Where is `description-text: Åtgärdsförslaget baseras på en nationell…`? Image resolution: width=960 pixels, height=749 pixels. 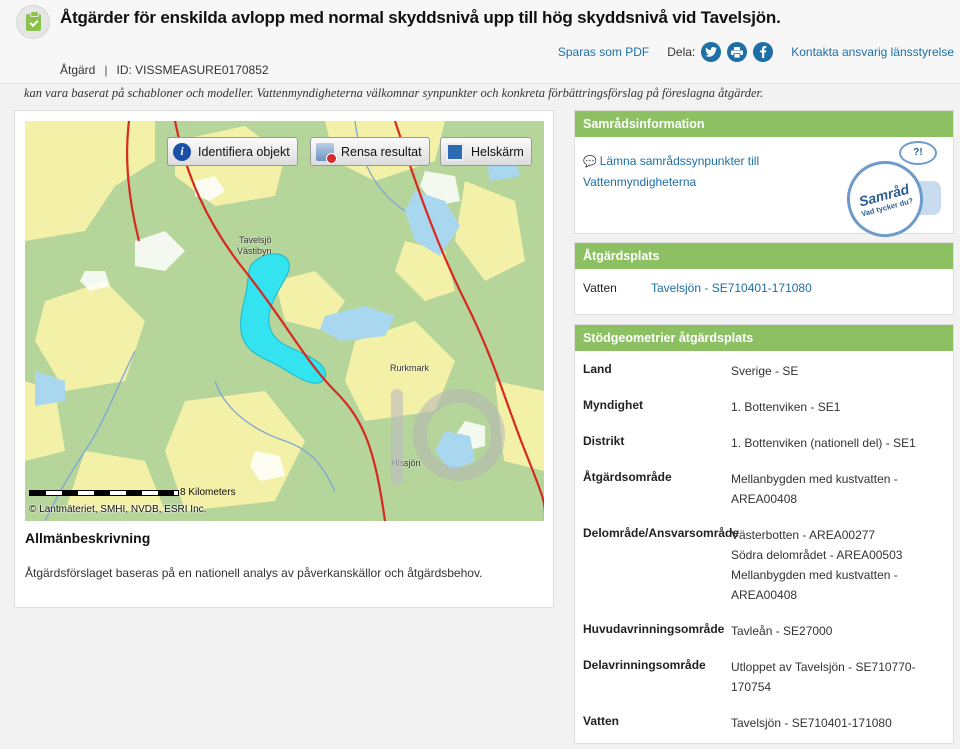
description-text: Åtgärdsförslaget baseras på en nationell… is located at coordinates (254, 573).